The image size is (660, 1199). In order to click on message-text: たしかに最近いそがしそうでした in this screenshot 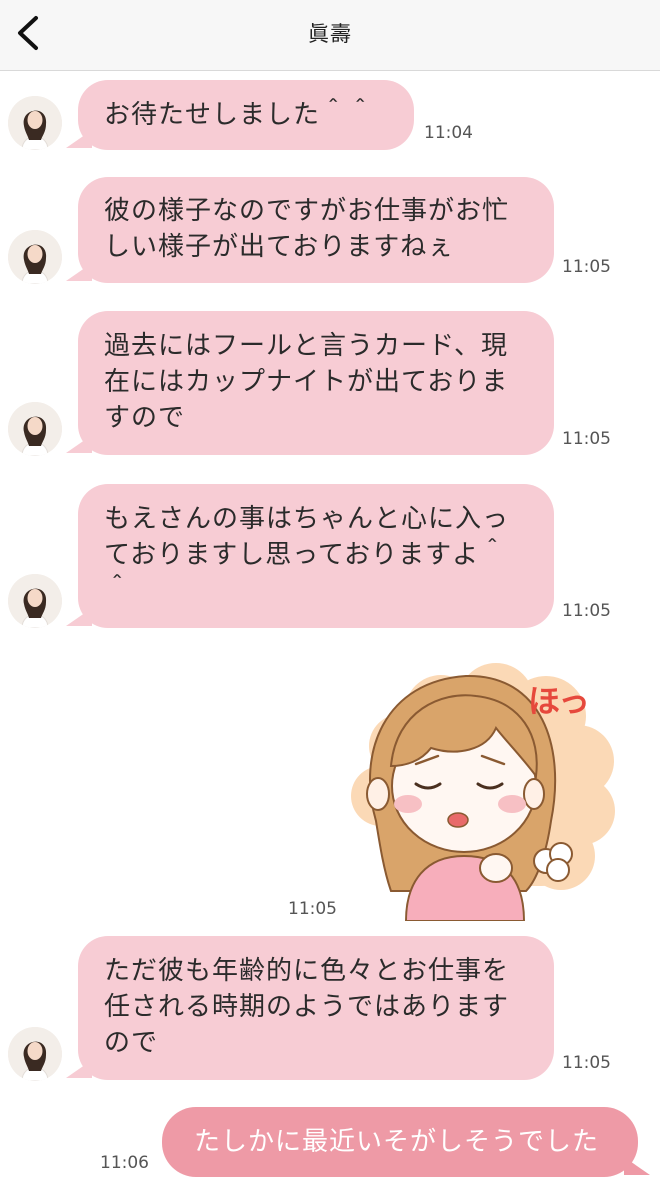, I will do `click(397, 1142)`.